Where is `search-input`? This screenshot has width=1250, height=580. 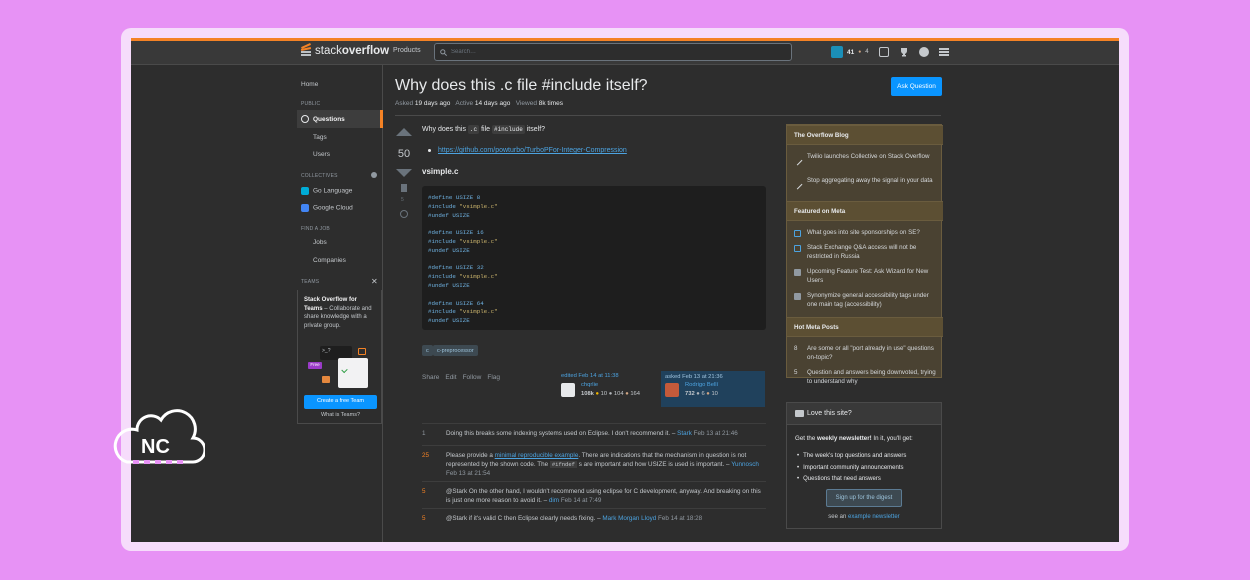
search-input is located at coordinates (611, 52).